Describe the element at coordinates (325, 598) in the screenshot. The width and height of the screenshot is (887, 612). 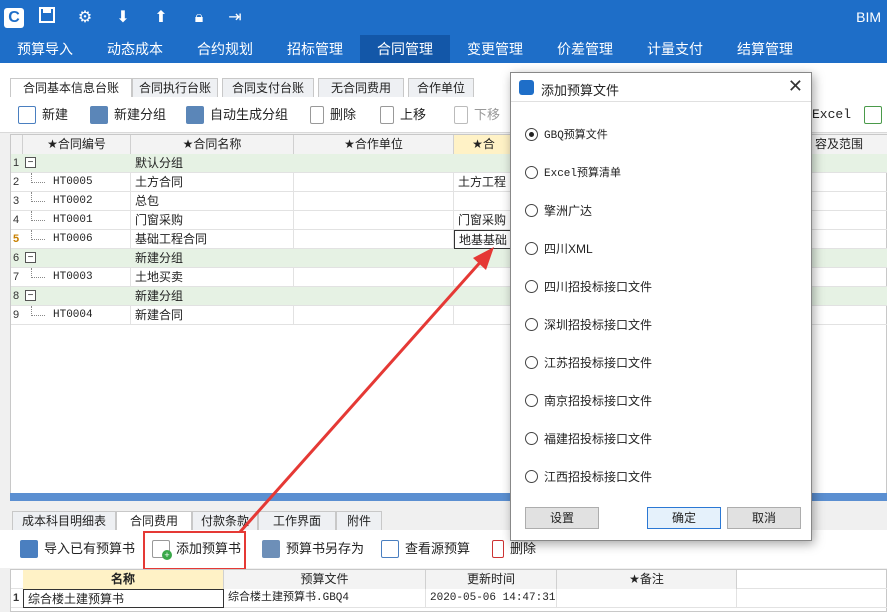
I see `budget-file: 综合楼土建预算书.GBQ4` at that location.